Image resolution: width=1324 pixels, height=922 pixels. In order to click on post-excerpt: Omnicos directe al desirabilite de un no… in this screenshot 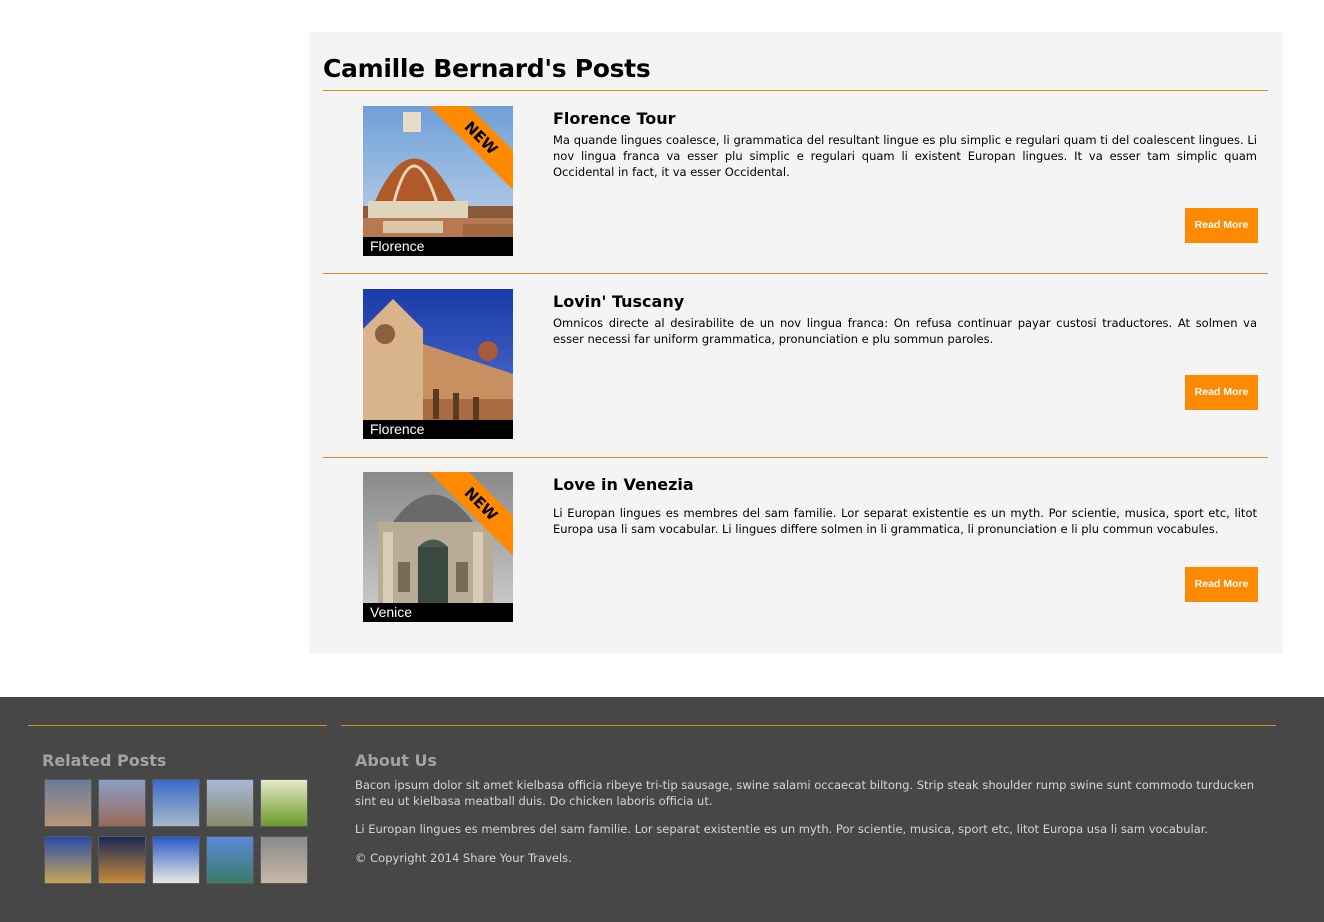, I will do `click(905, 331)`.